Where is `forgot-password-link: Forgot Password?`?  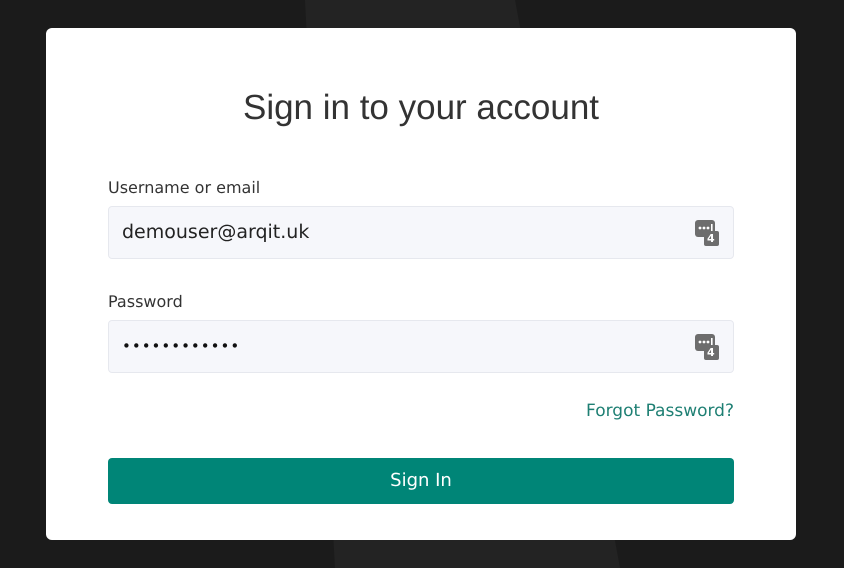 forgot-password-link: Forgot Password? is located at coordinates (660, 411).